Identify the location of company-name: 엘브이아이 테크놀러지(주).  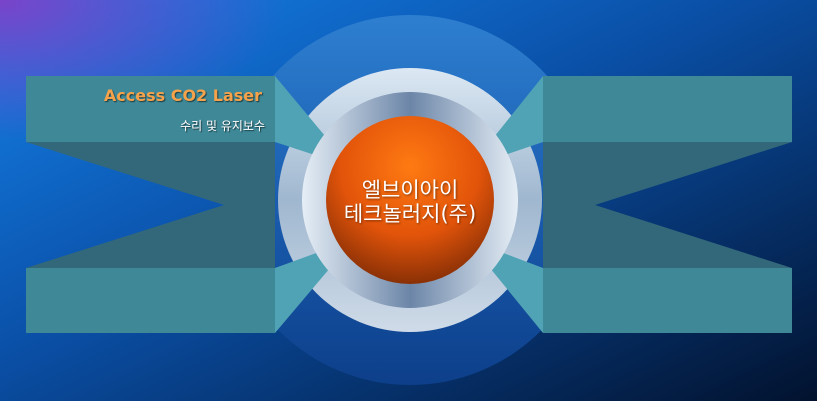
(410, 202).